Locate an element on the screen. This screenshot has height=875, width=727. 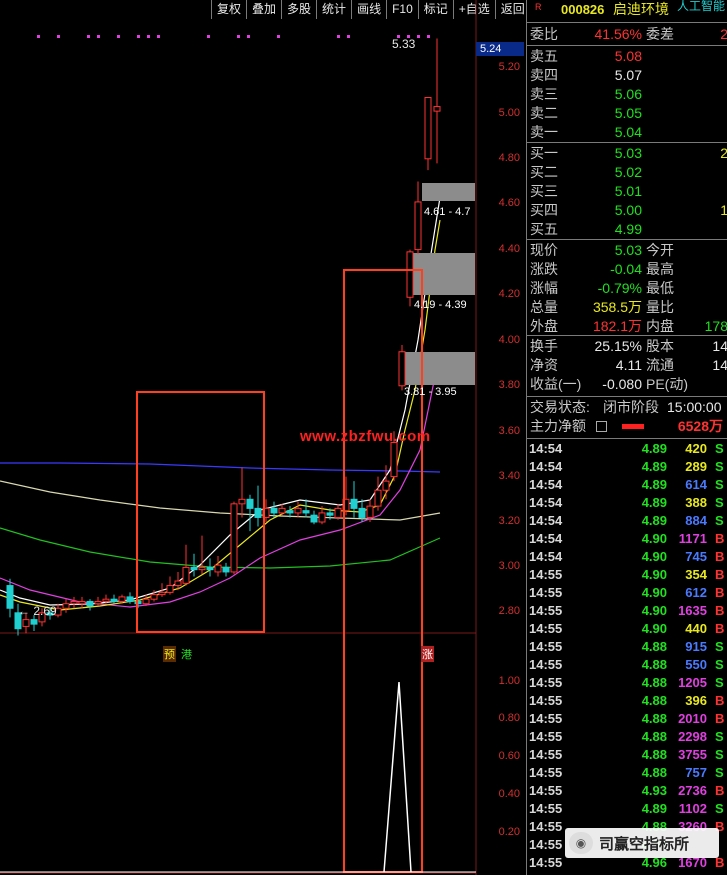
bid-row: 买二 5.02 is located at coordinates (627, 172).